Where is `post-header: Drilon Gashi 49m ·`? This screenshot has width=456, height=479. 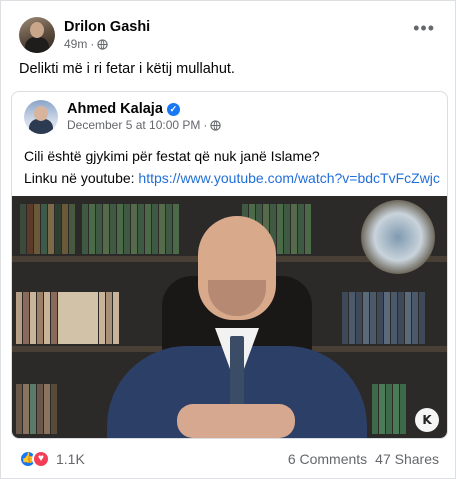
post-header: Drilon Gashi 49m · is located at coordinates (84, 35).